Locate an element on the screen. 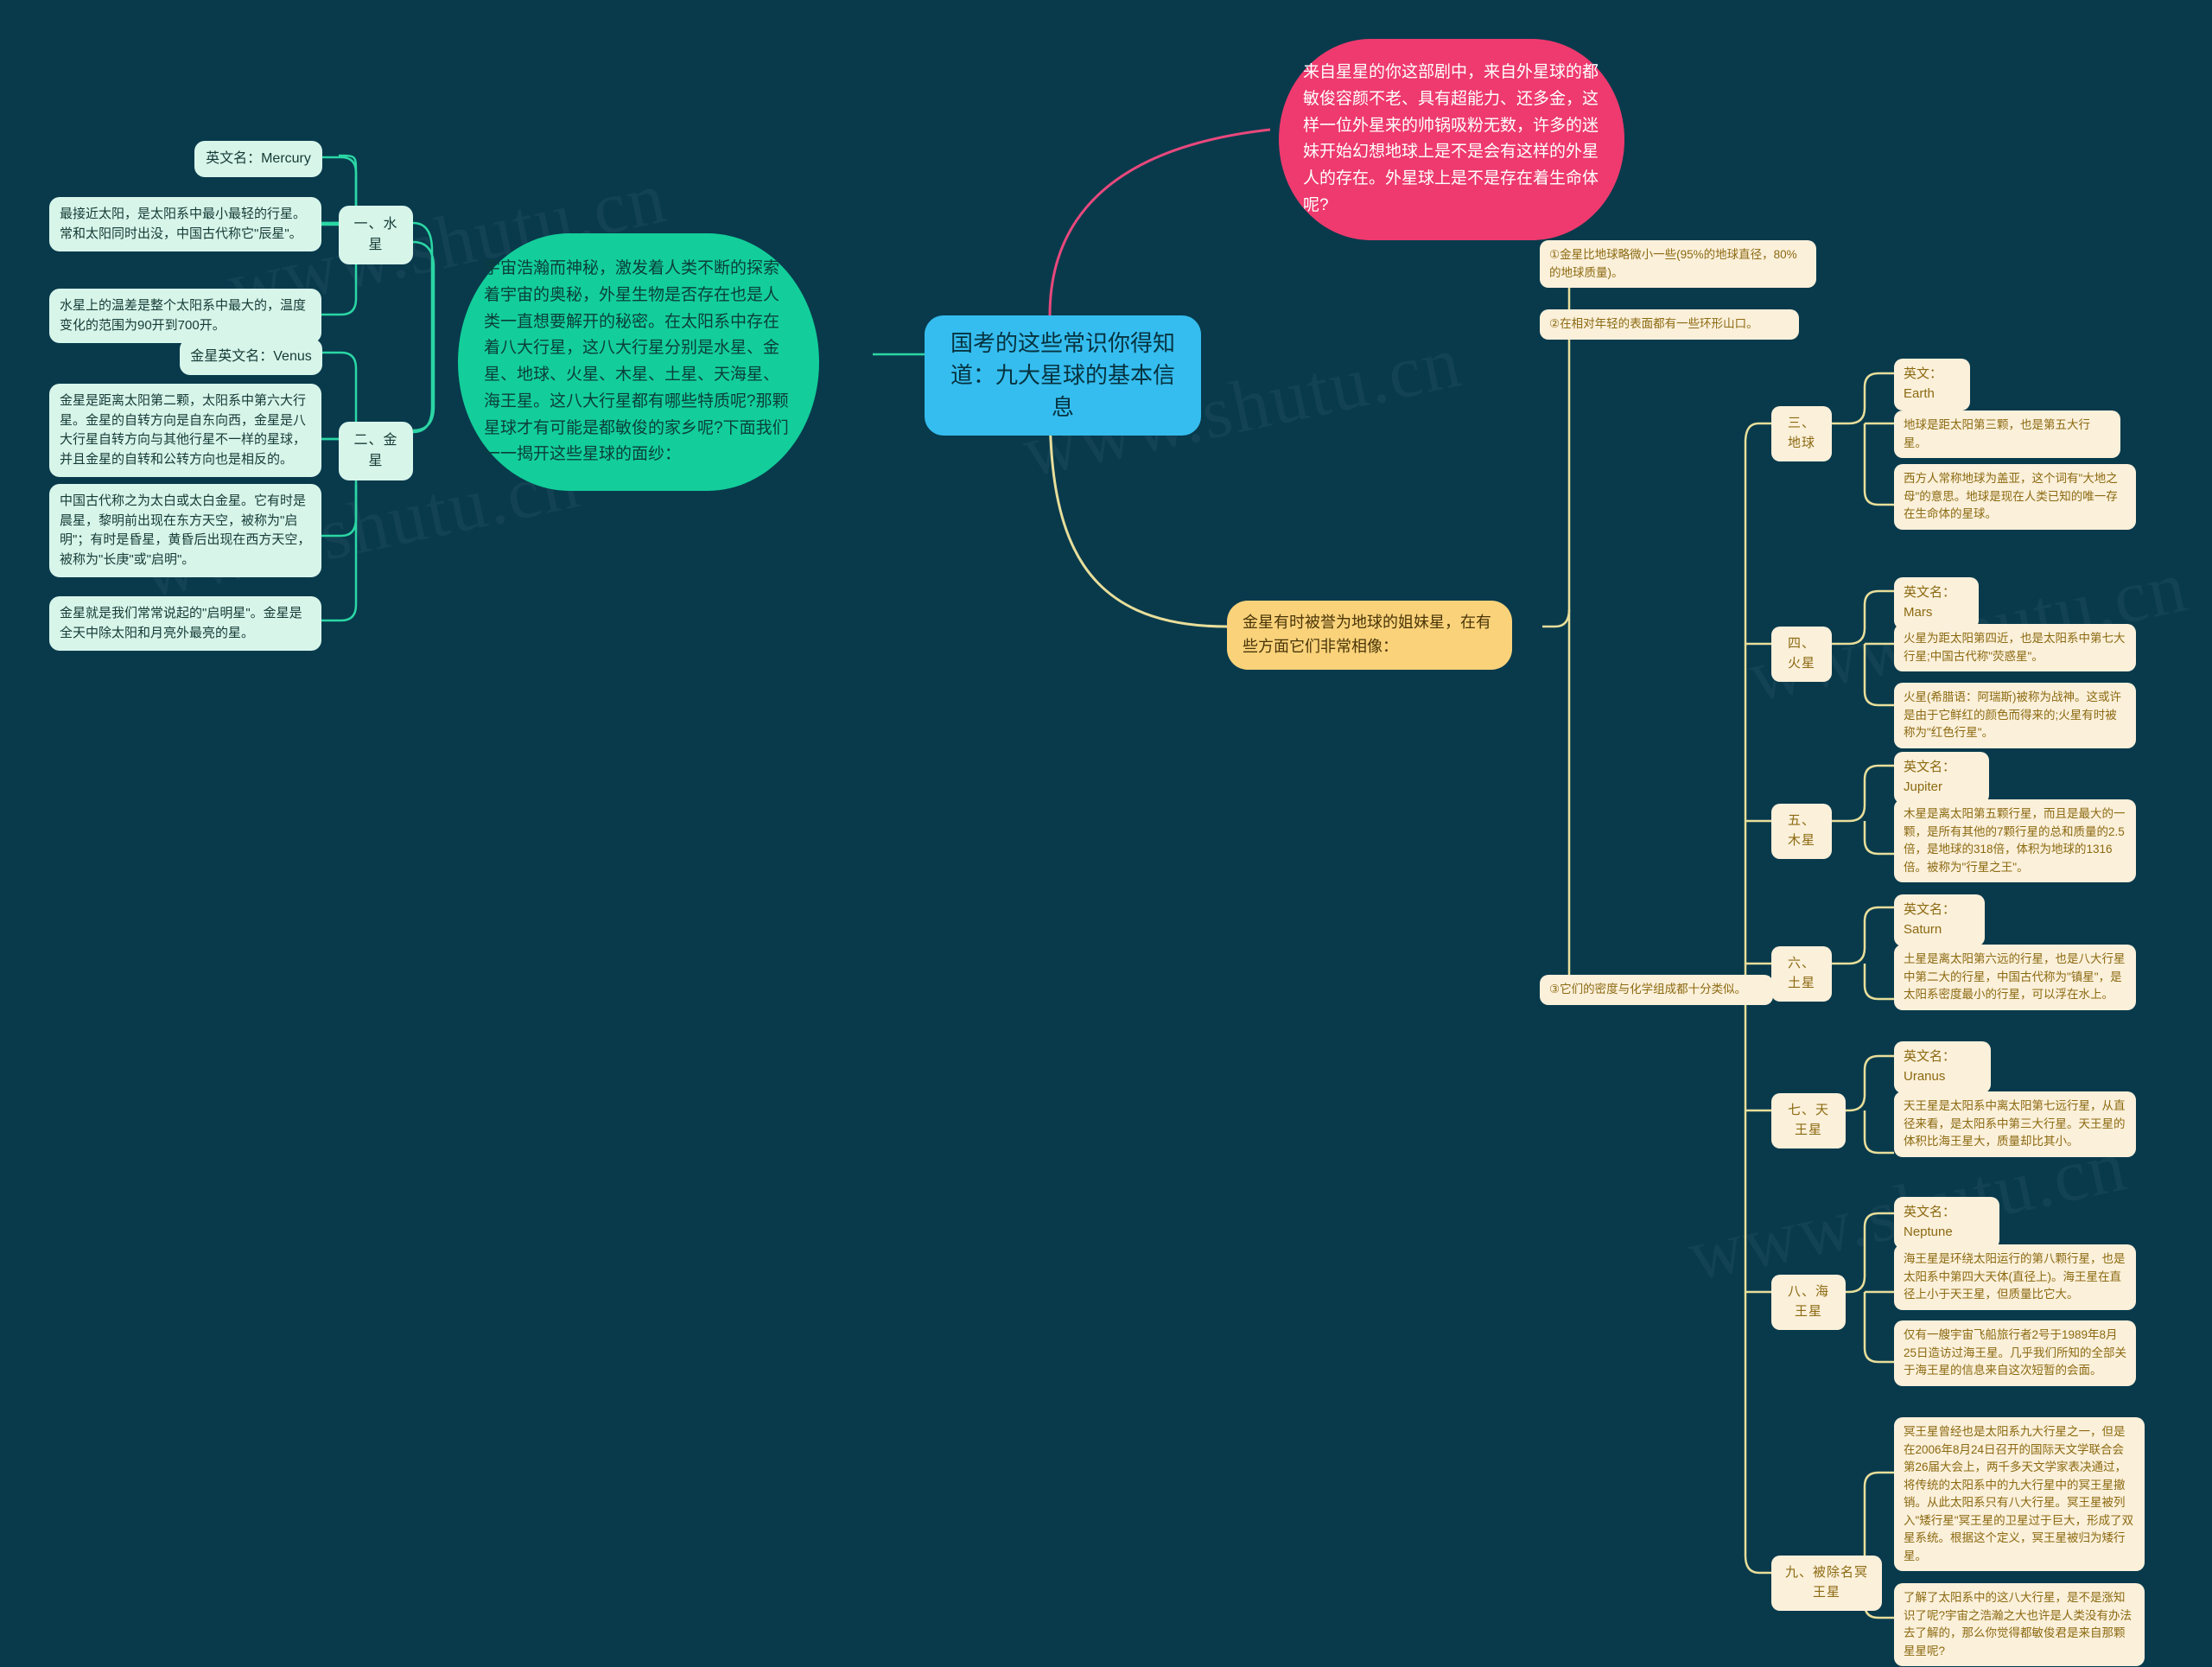 The image size is (2212, 1667). central-topic-node: 国考的这些常识你得知道：九大星球的基本信息 is located at coordinates (1063, 375).